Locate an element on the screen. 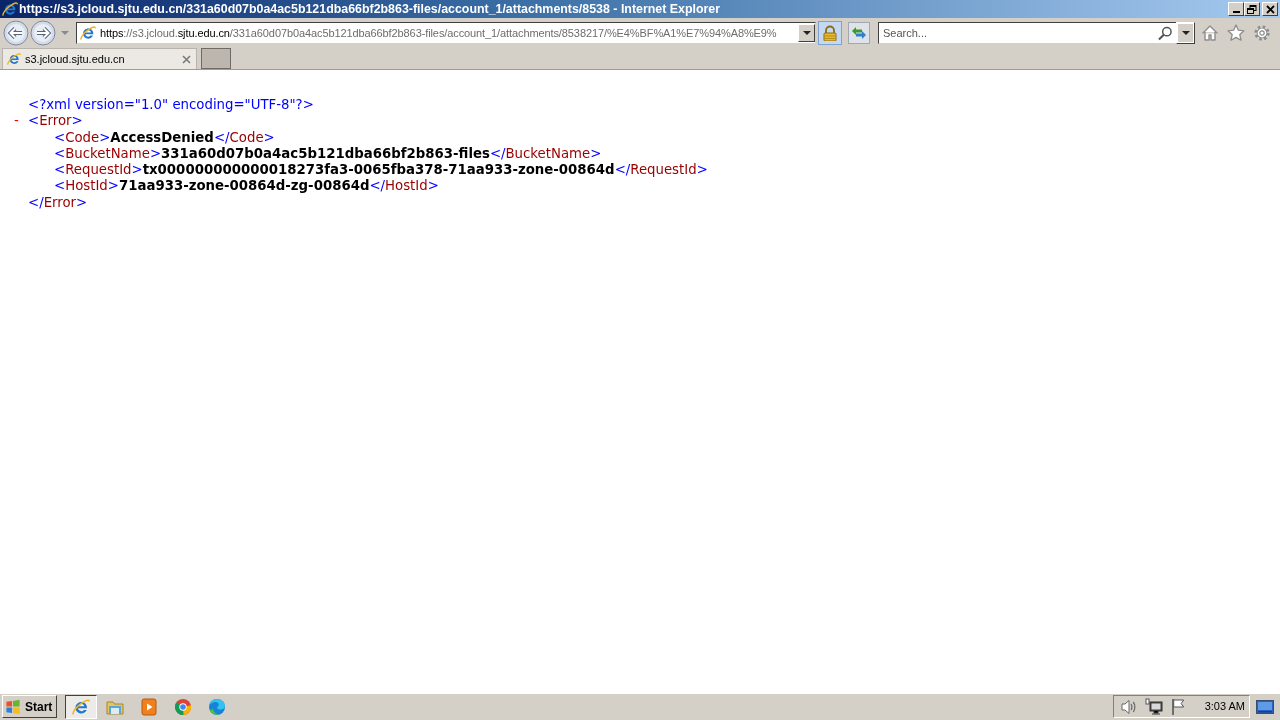 The image size is (1280, 720). restore-button is located at coordinates (1252, 9).